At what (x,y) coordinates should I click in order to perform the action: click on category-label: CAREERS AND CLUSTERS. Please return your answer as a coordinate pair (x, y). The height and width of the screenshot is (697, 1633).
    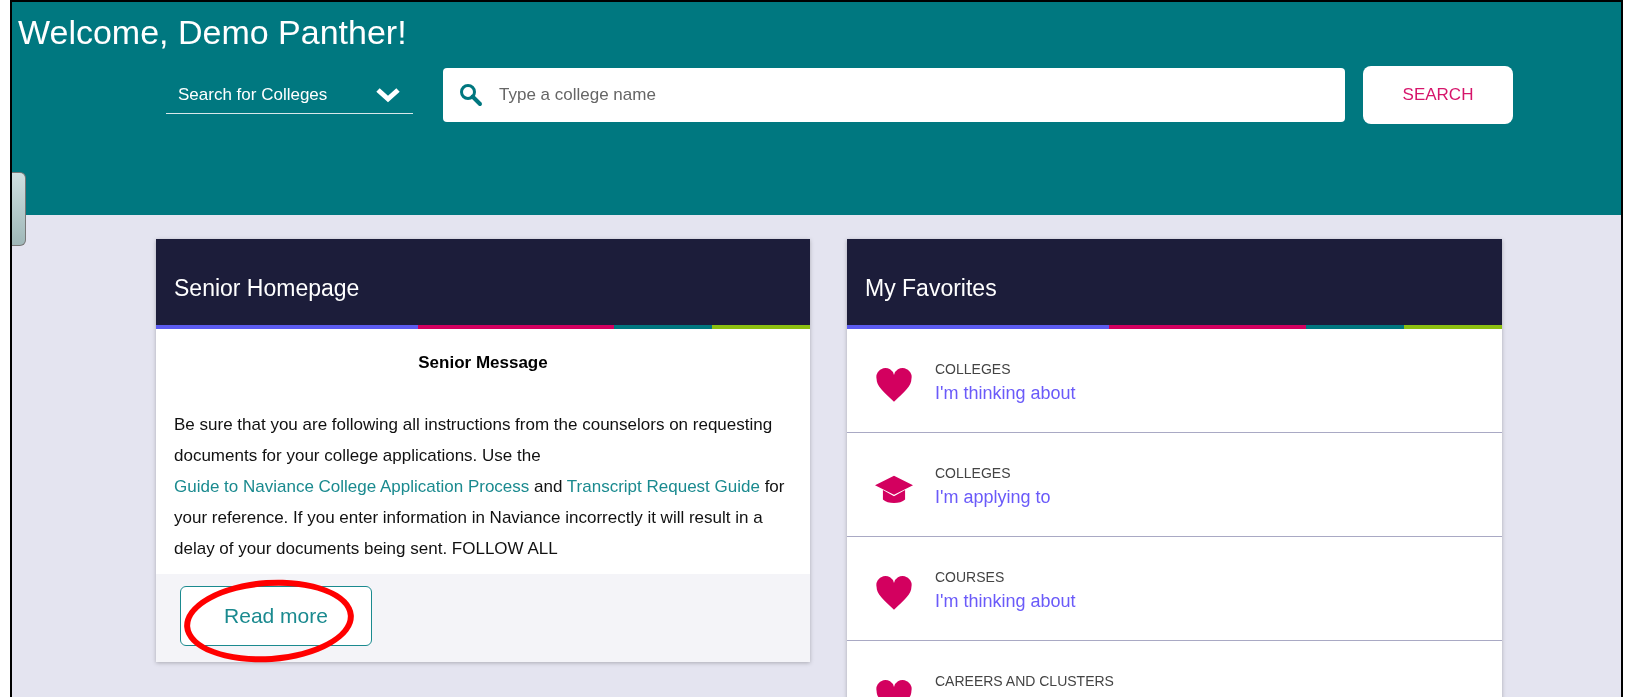
    Looking at the image, I should click on (1024, 681).